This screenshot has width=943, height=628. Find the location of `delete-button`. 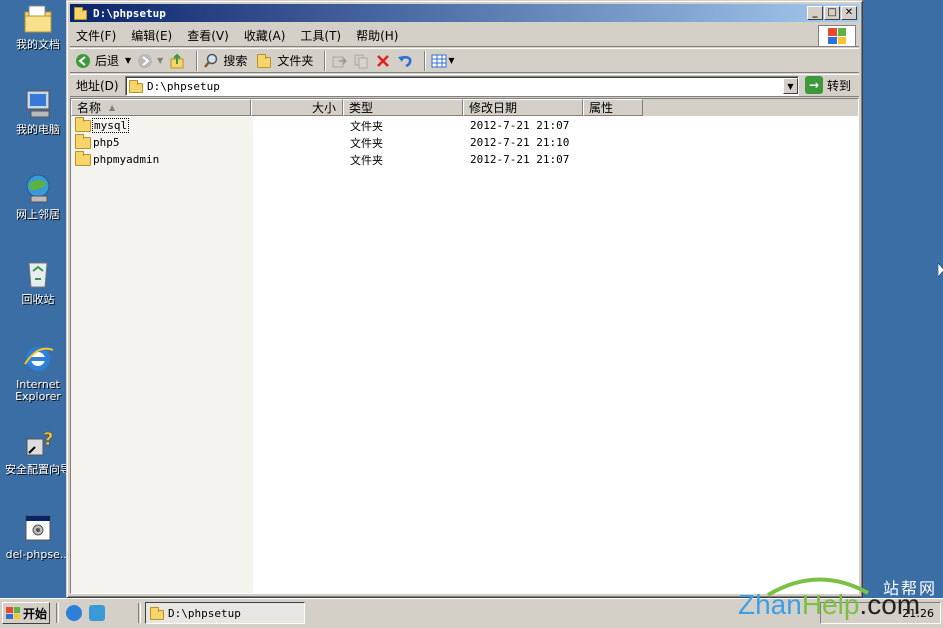

delete-button is located at coordinates (383, 61).